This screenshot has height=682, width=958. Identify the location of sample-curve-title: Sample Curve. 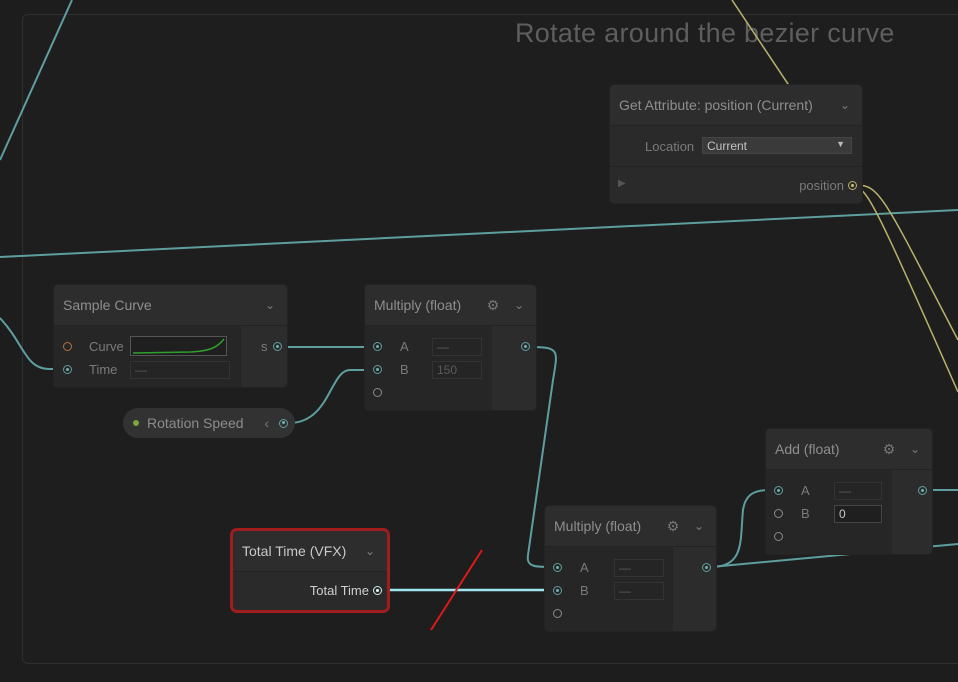
(107, 305).